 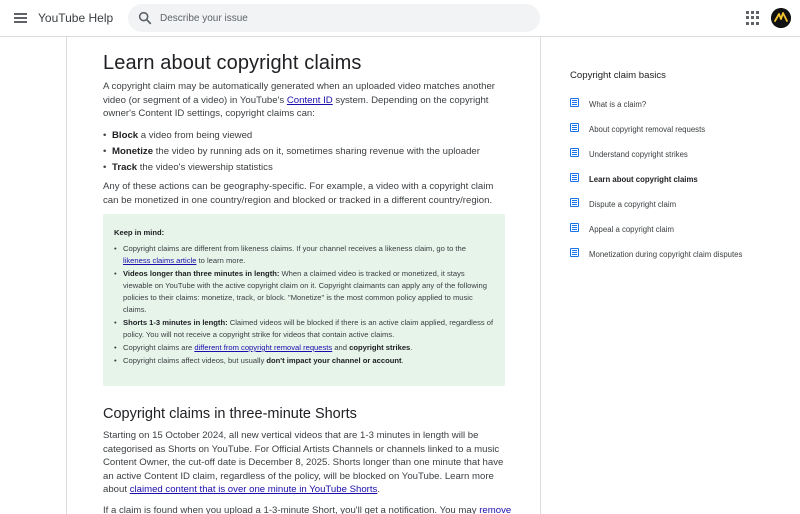 I want to click on remove-link: remove, so click(x=495, y=509).